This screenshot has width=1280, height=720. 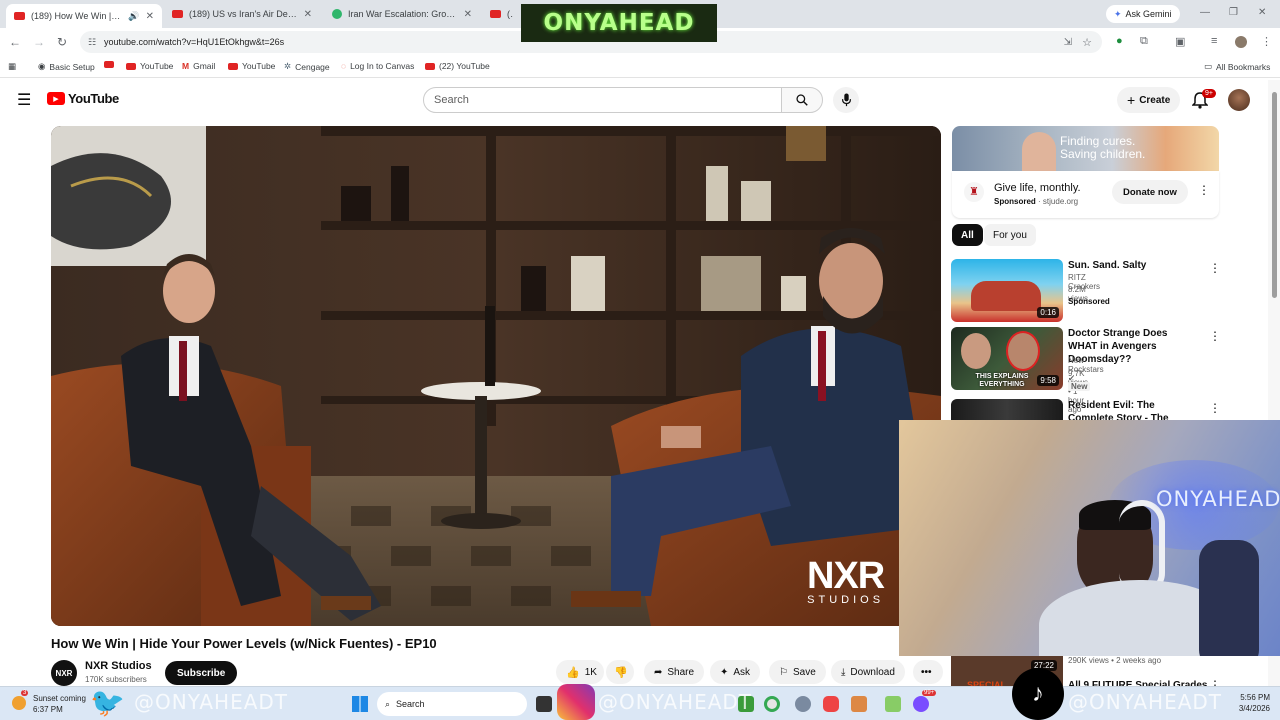 What do you see at coordinates (544, 704) in the screenshot?
I see `task-view-icon` at bounding box center [544, 704].